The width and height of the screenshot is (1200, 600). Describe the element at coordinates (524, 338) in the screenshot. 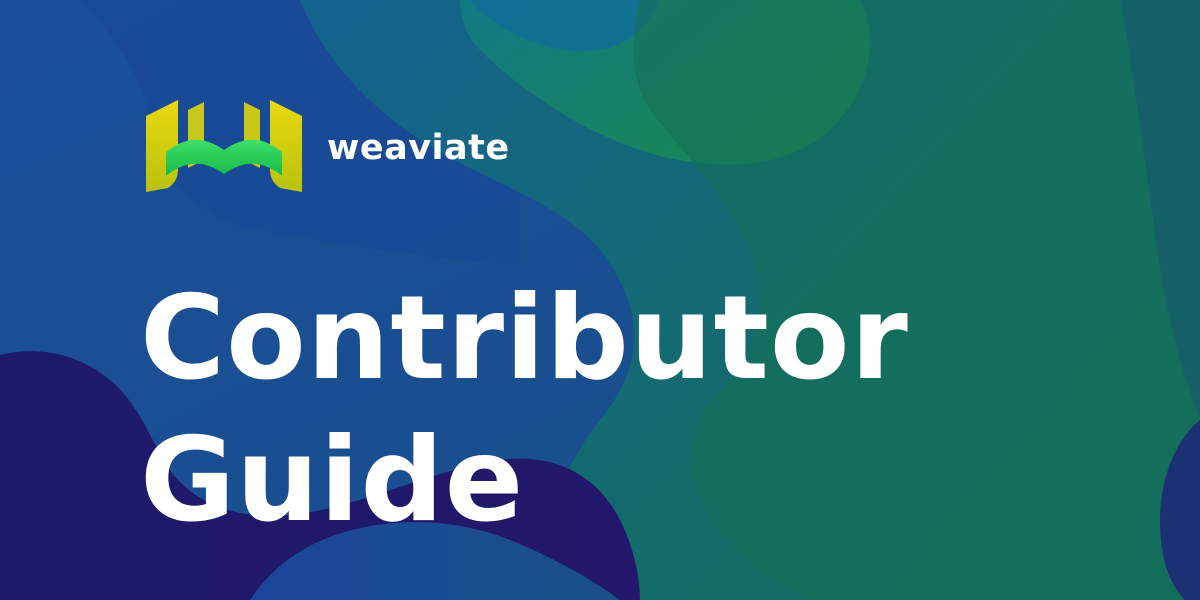

I see `title-line-1: Contributor` at that location.